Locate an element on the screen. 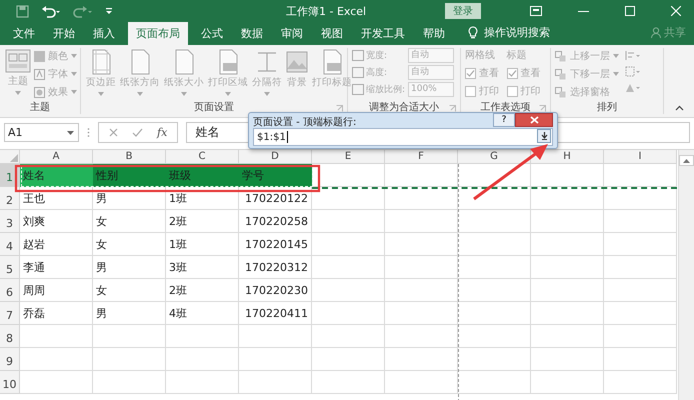  table-cell: 170220411 is located at coordinates (275, 313).